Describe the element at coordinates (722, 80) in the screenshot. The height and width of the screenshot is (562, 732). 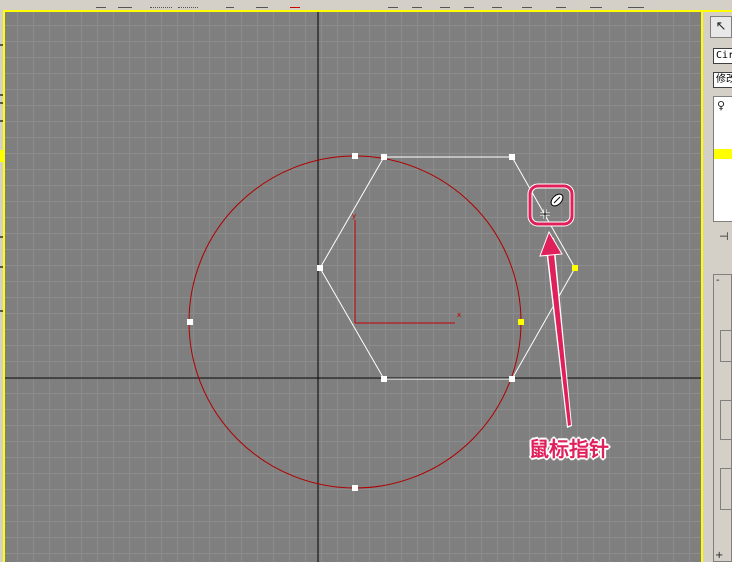
I see `modifier-list-dropdown: 修改` at that location.